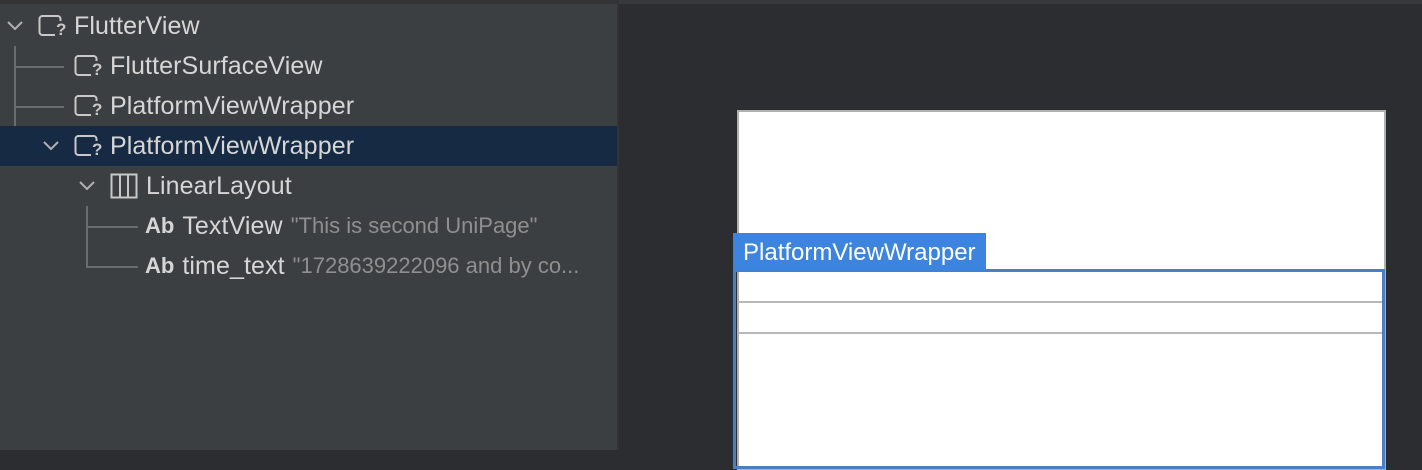  What do you see at coordinates (233, 265) in the screenshot?
I see `tree-node-label: time_text` at bounding box center [233, 265].